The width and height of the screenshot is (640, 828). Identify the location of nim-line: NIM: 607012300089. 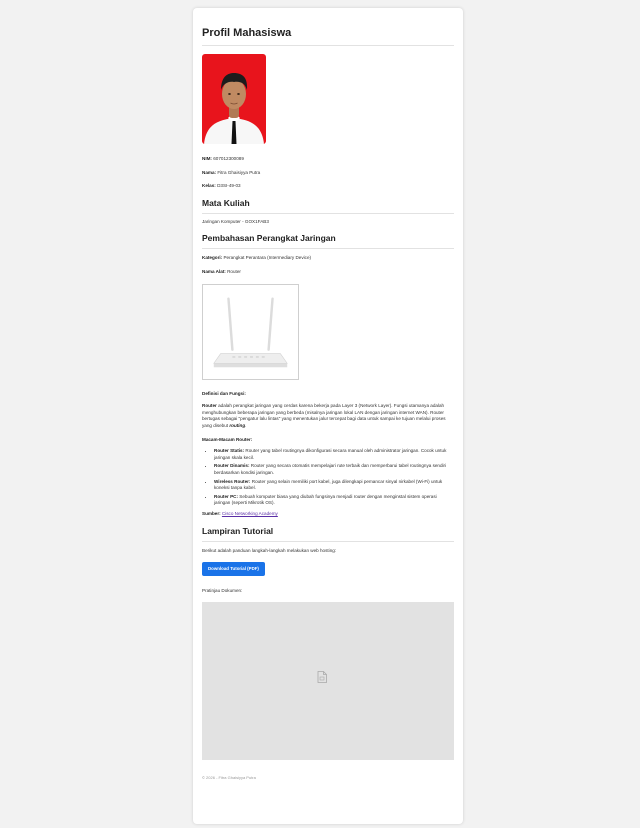
(328, 159).